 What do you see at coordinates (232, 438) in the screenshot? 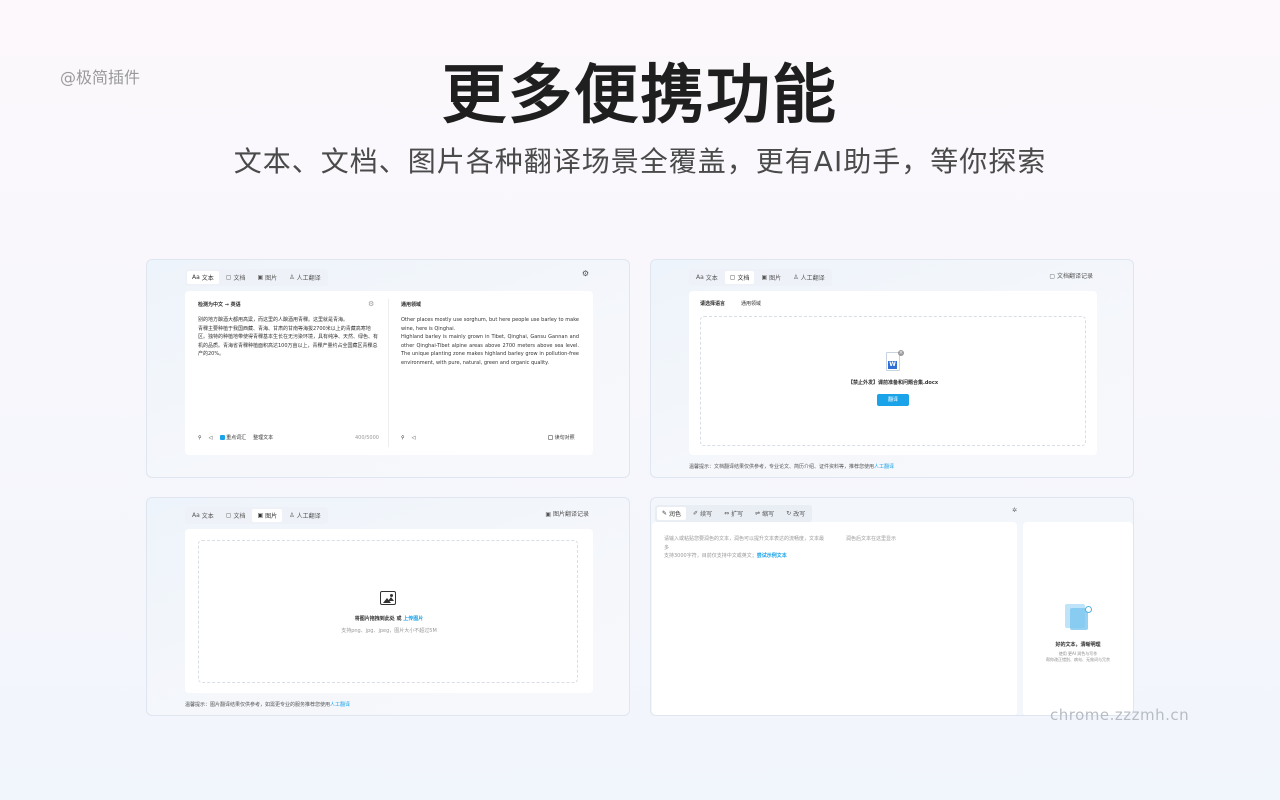
I see `highlight-toggle: 重点词汇` at bounding box center [232, 438].